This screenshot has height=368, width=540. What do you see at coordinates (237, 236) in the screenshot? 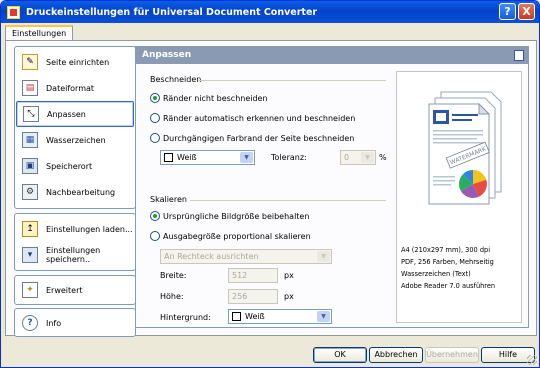
I see `radio-label: Ausgabegröße proportional skalieren` at bounding box center [237, 236].